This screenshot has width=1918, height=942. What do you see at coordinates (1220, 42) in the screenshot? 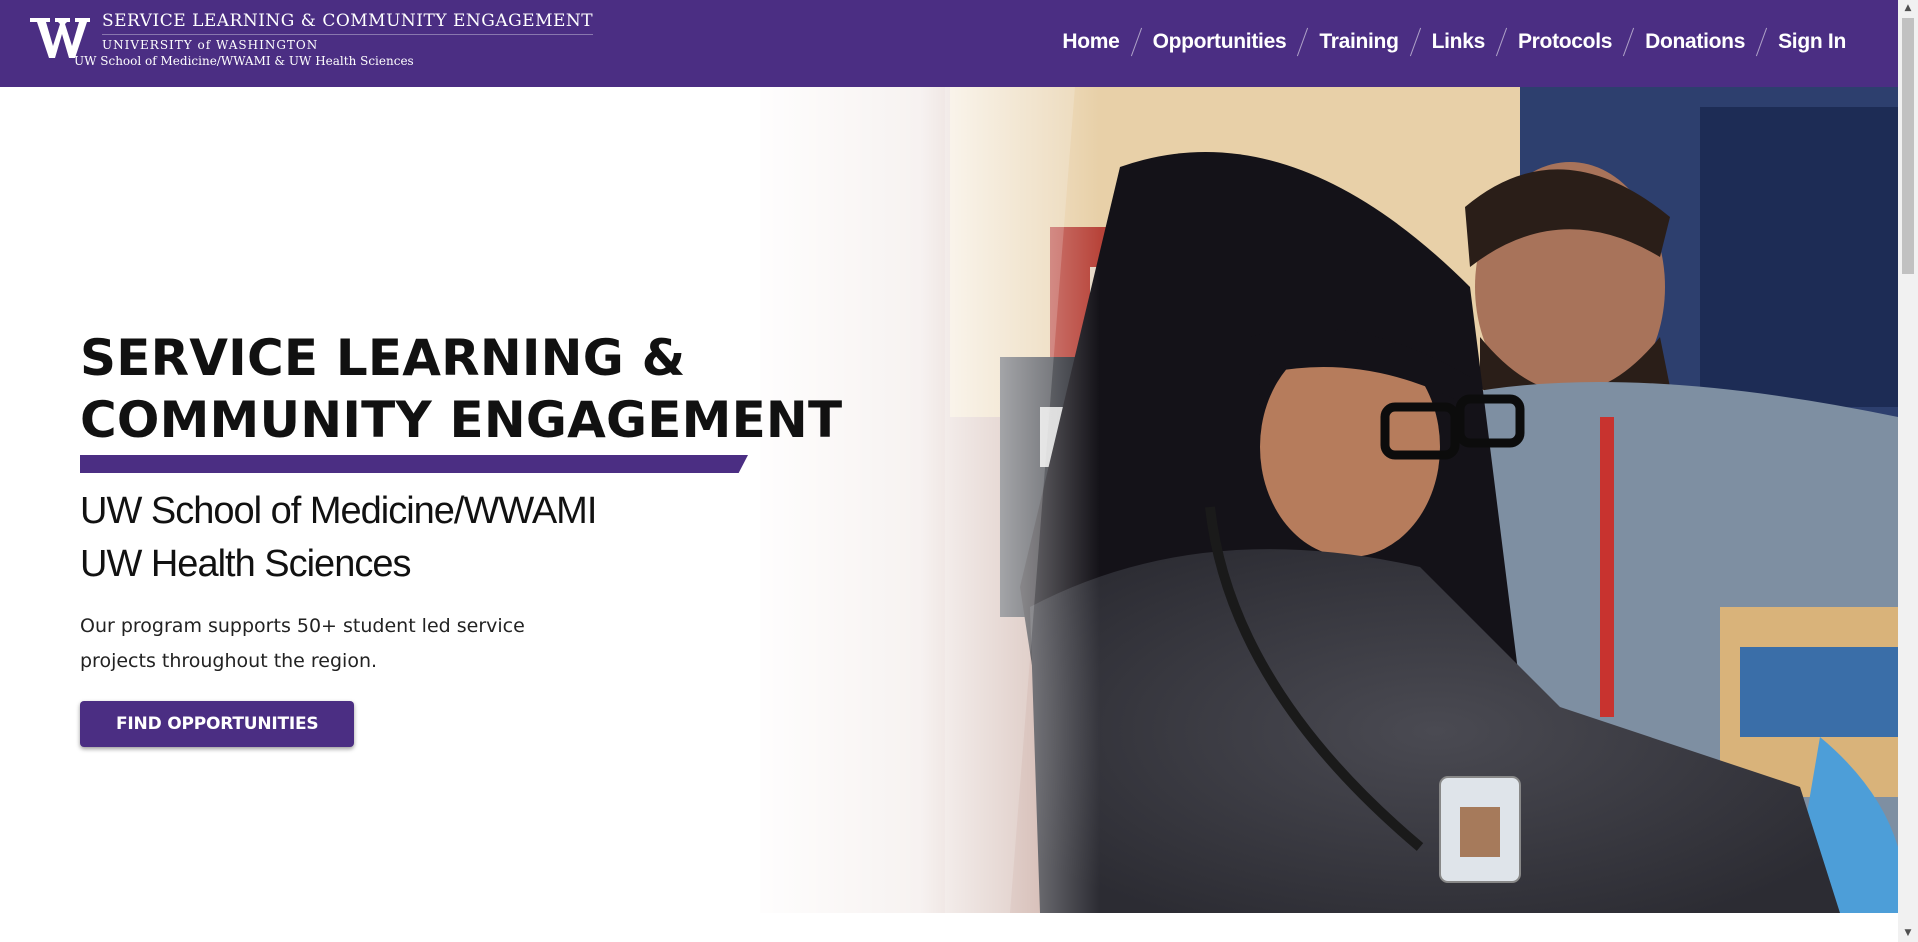
I see `nav-opportunities: Opportunities` at bounding box center [1220, 42].